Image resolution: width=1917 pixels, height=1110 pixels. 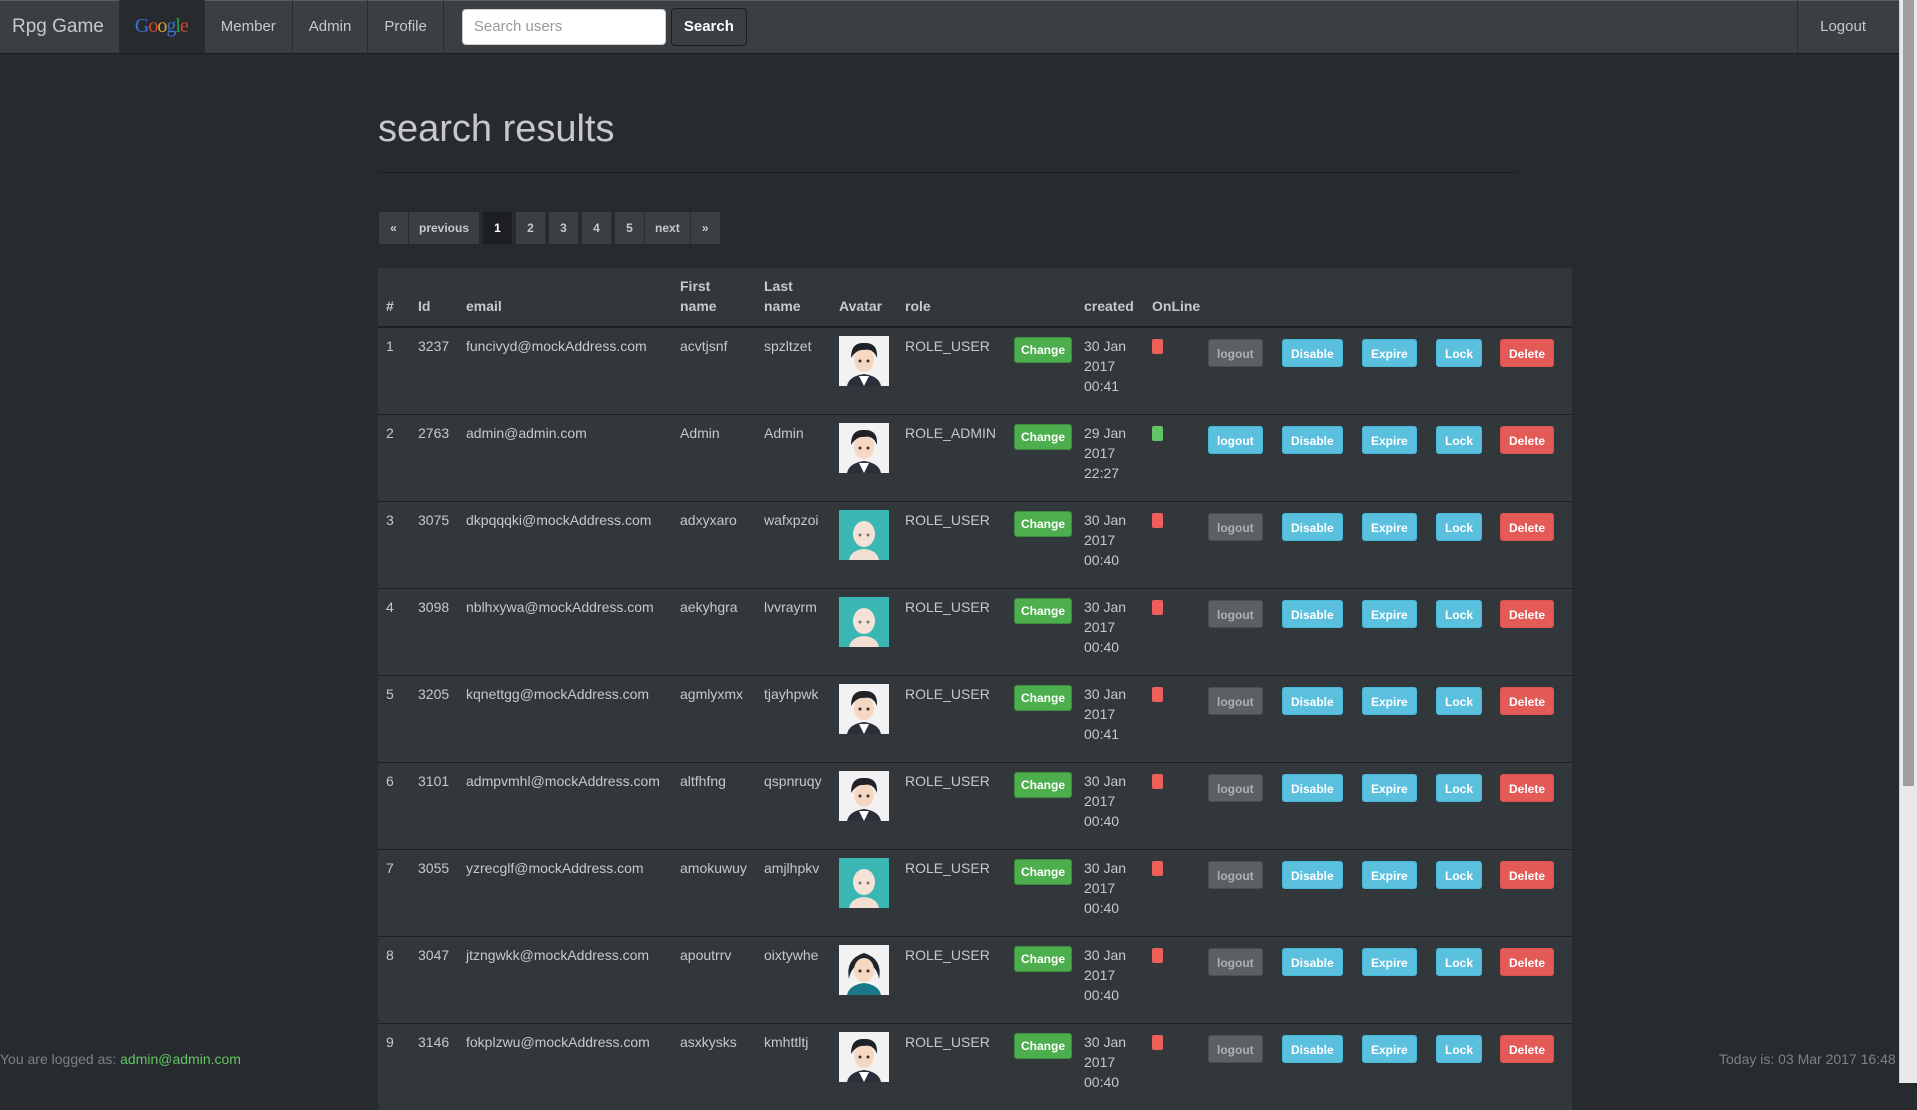 What do you see at coordinates (1237, 892) in the screenshot?
I see `logout-cell: logout` at bounding box center [1237, 892].